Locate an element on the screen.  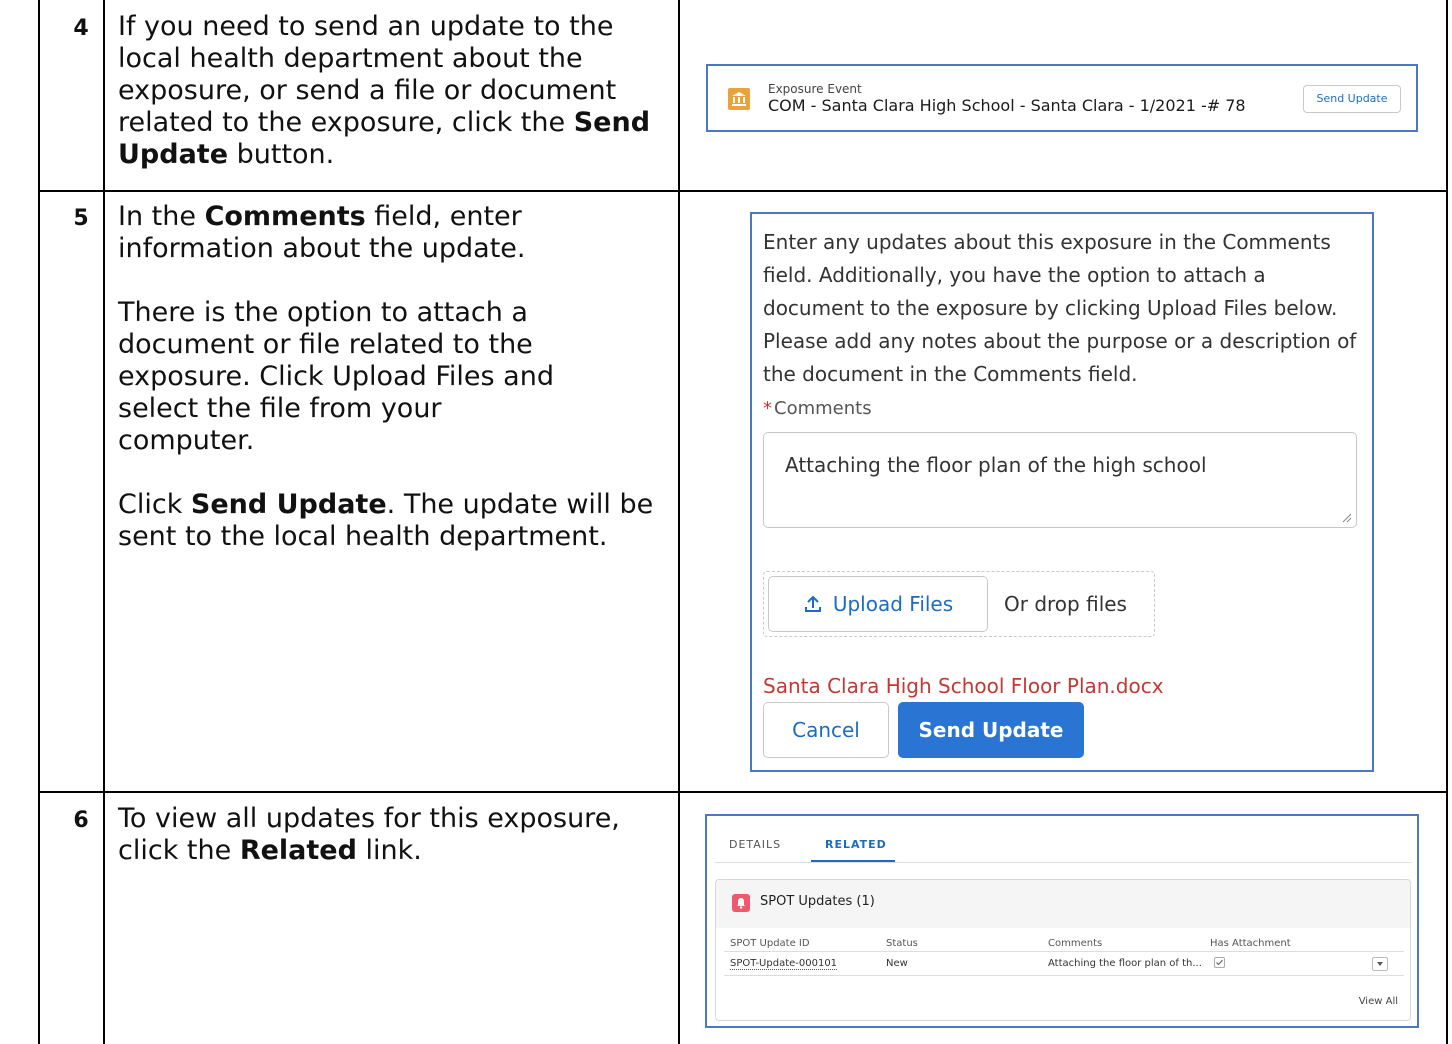
required-marker: * is located at coordinates (767, 408).